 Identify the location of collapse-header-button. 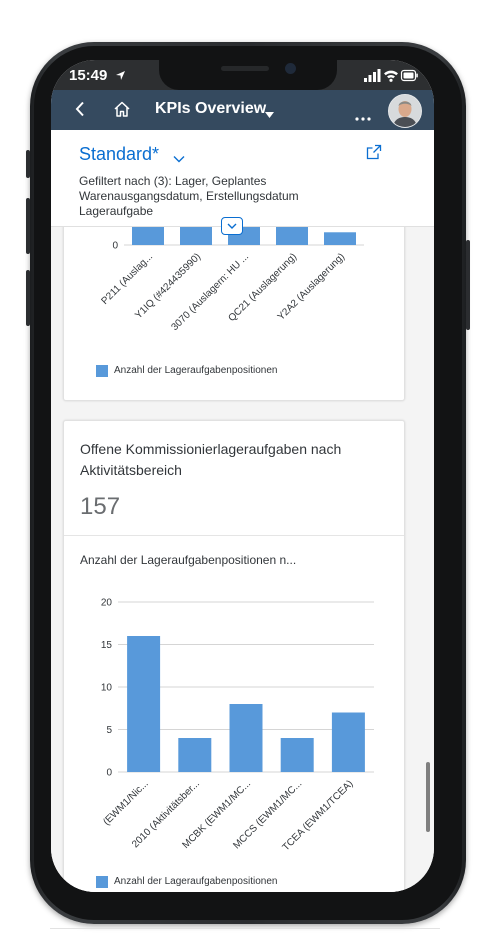
(232, 226).